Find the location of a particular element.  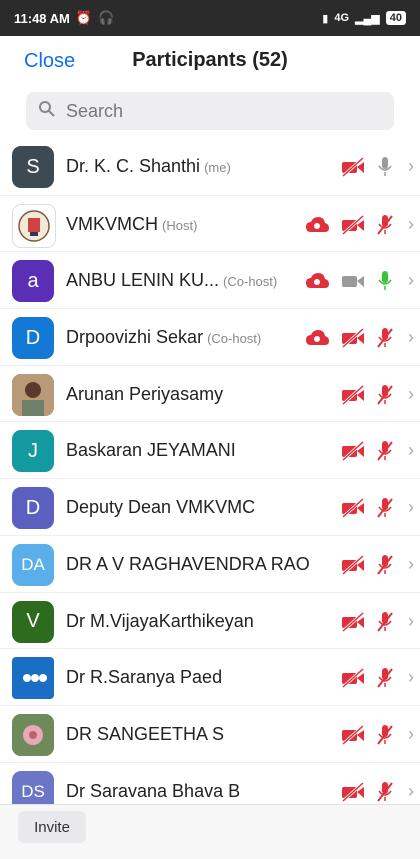

network-type: 4G is located at coordinates (342, 18).